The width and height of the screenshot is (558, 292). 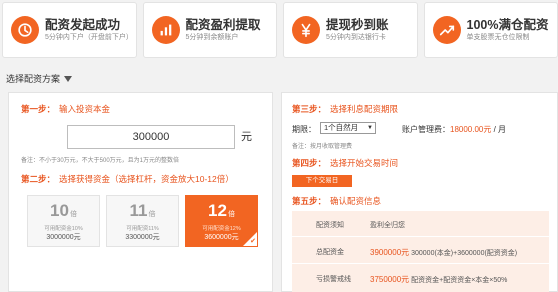 I want to click on feature-card-profit: 配资盈利提取 5分钟到余额账户, so click(x=209, y=30).